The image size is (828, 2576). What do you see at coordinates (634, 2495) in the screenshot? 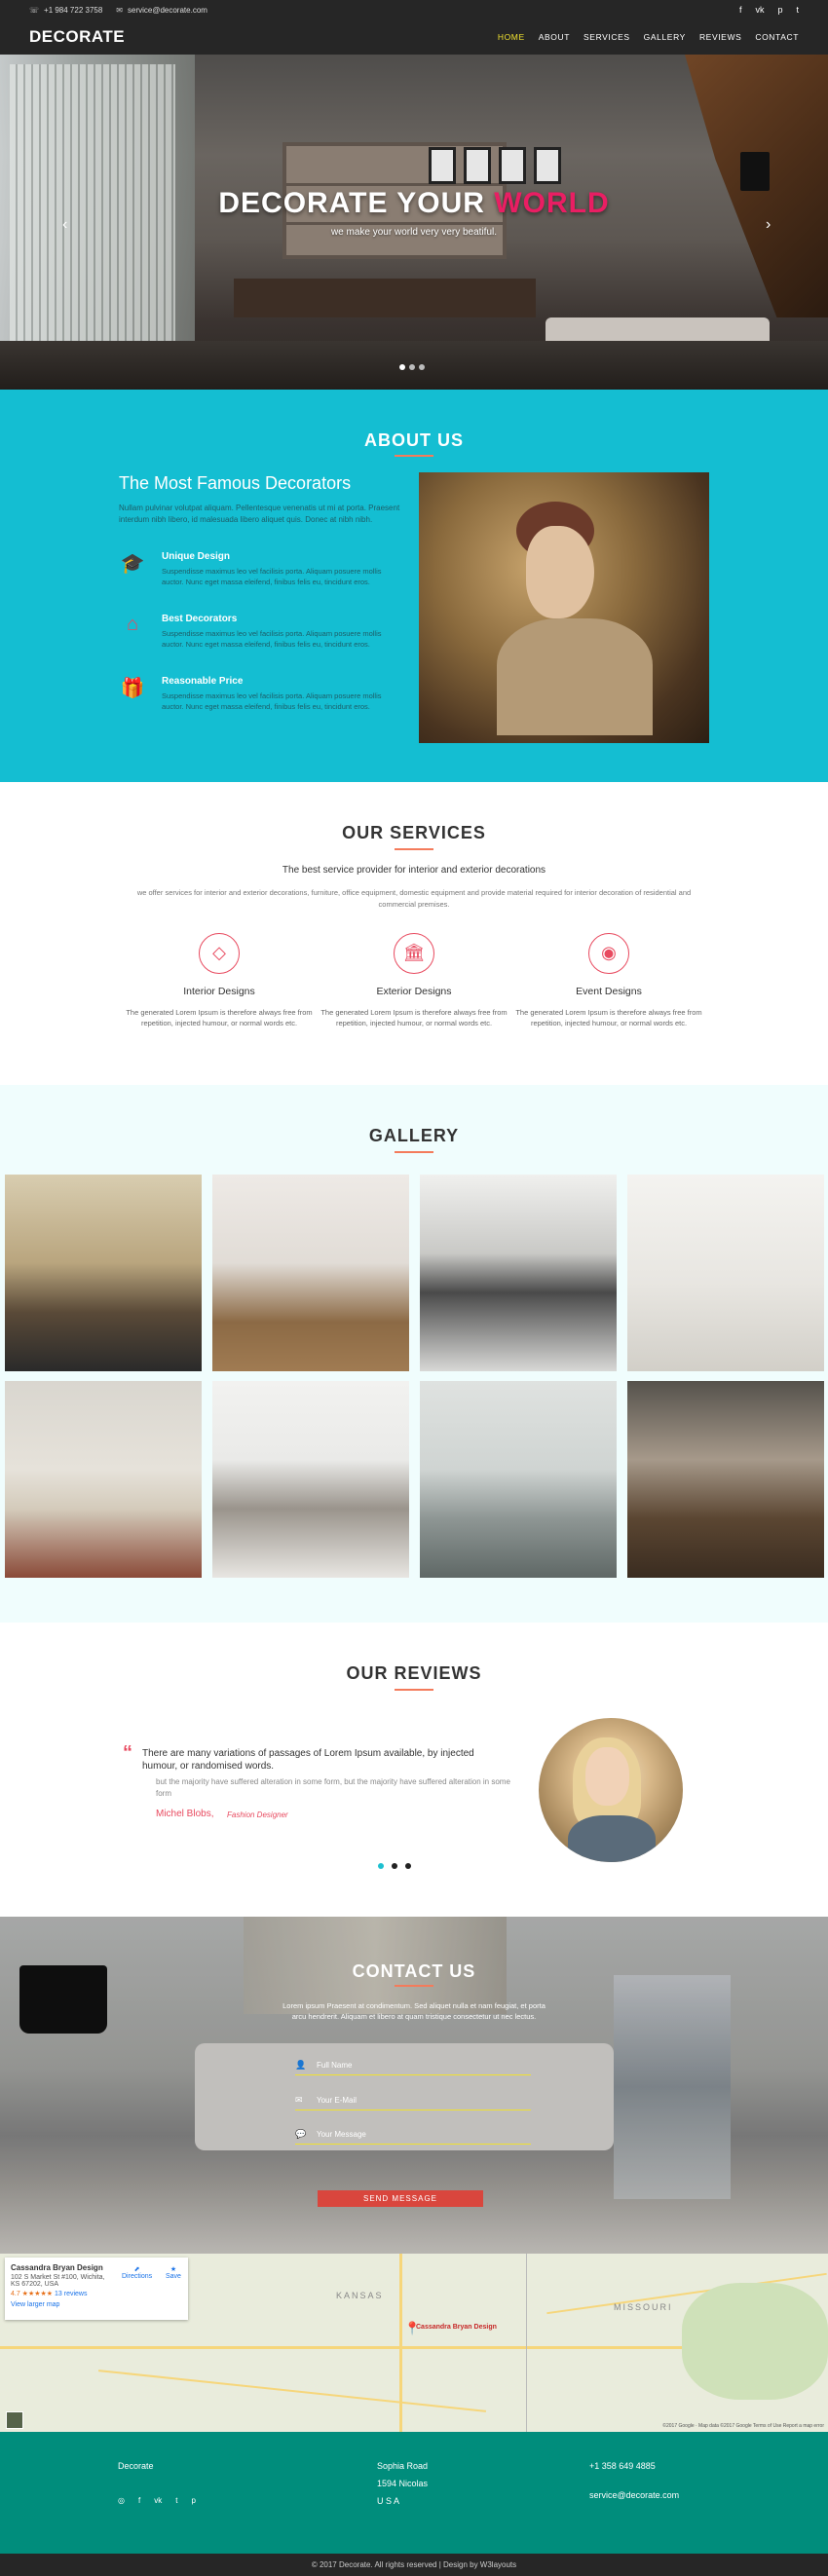
I see `footer-email: service@decorate.com` at bounding box center [634, 2495].